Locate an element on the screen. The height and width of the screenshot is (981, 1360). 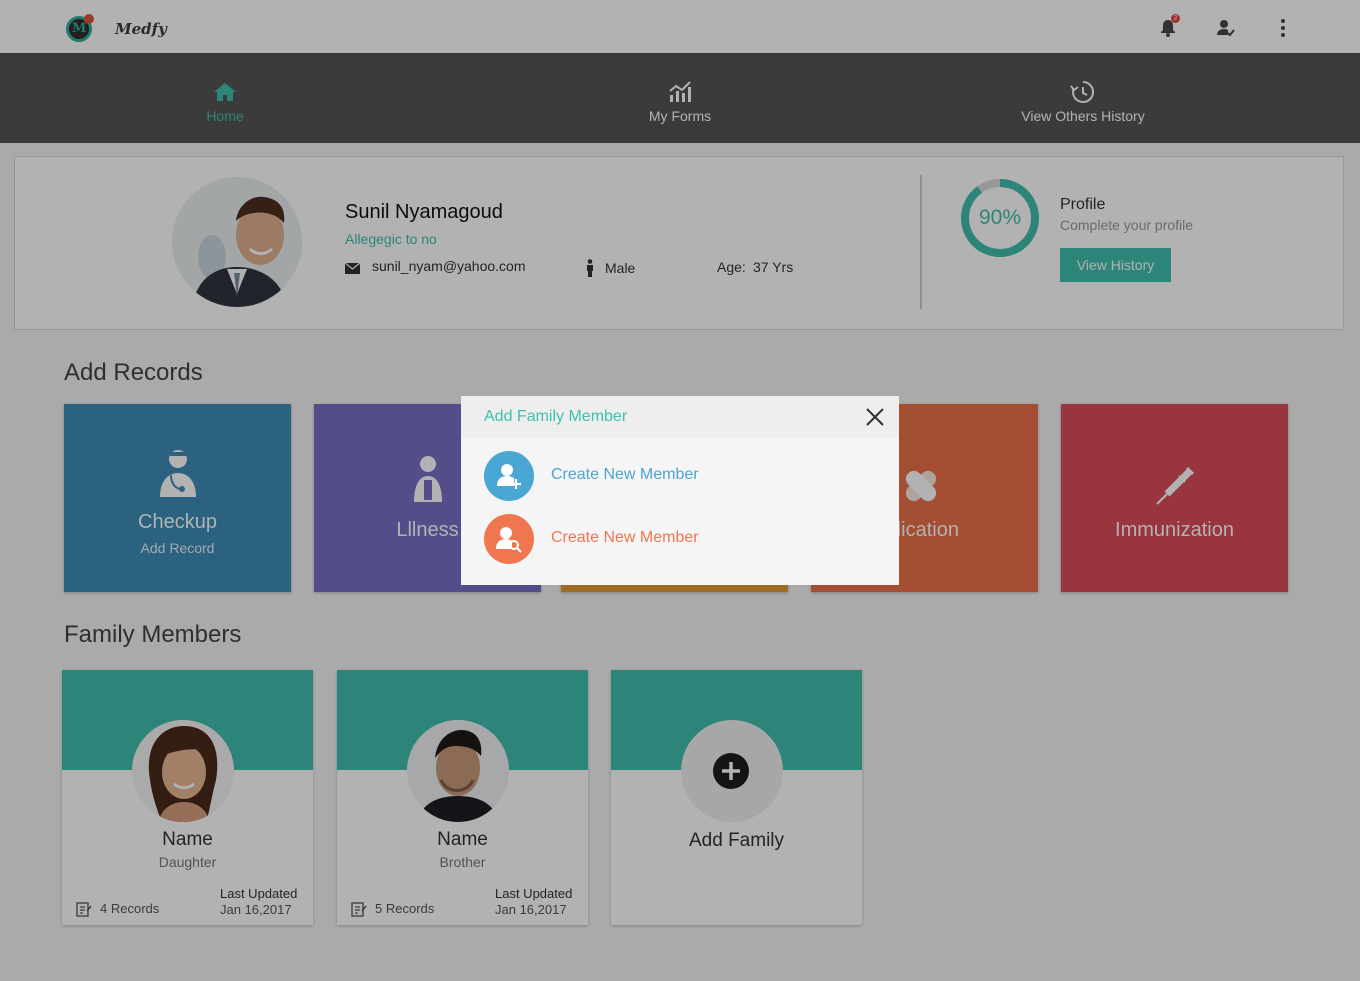
create-new-member-label: Create New Member is located at coordinates (625, 474).